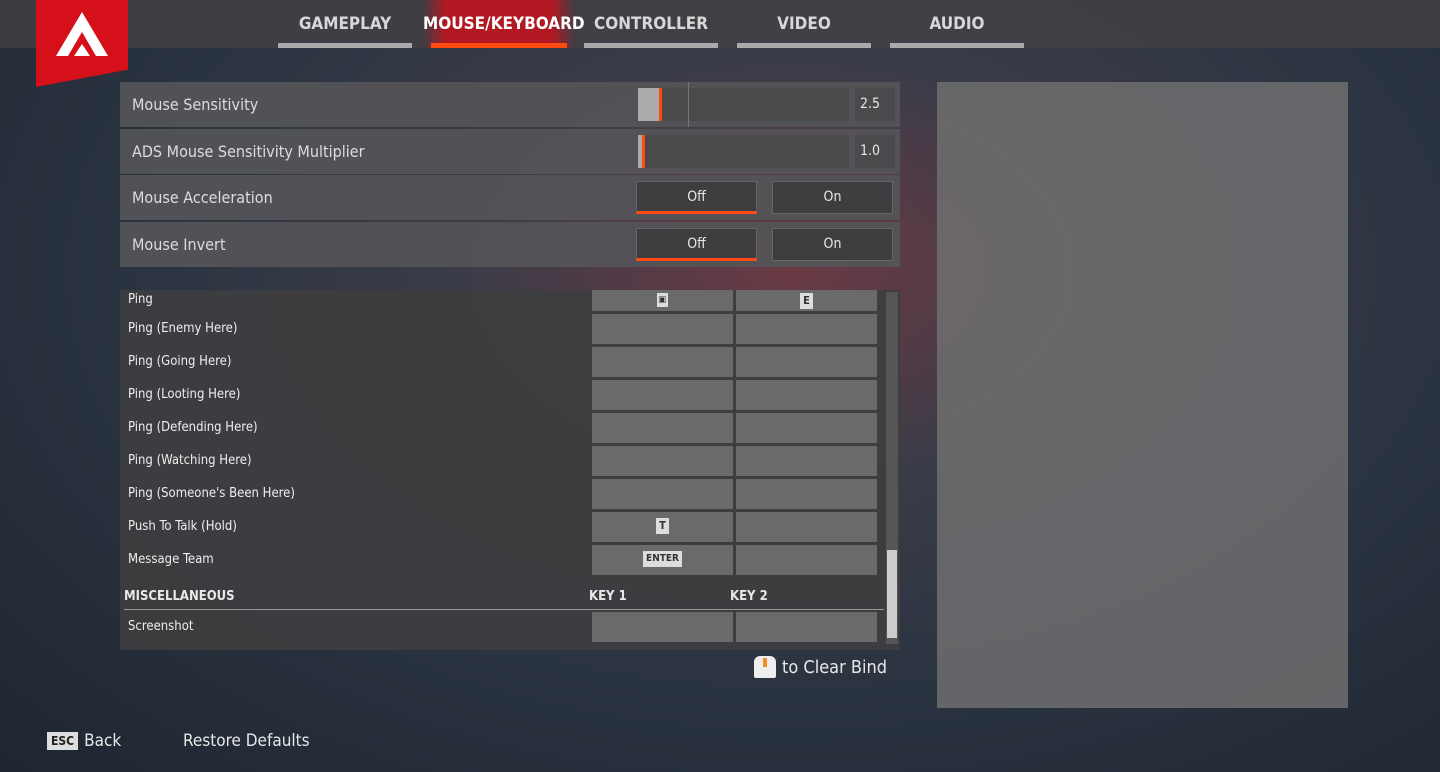 The height and width of the screenshot is (772, 1440). What do you see at coordinates (500, 628) in the screenshot?
I see `bind-row-screenshot: Screenshot` at bounding box center [500, 628].